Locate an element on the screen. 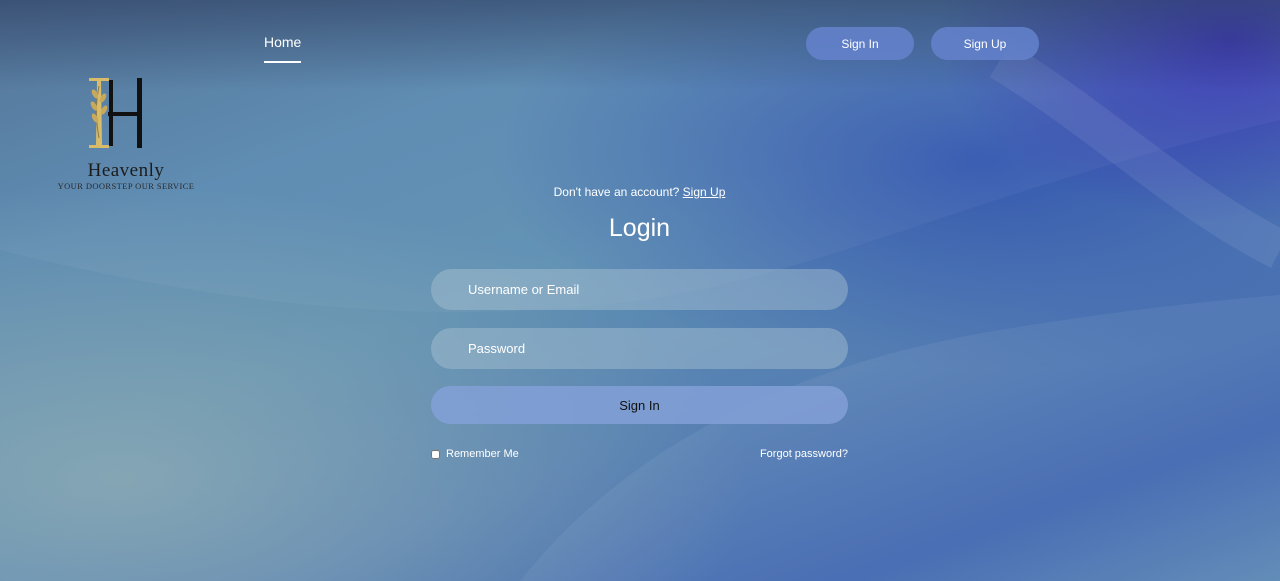 This screenshot has width=1280, height=581. login-title: Login is located at coordinates (639, 228).